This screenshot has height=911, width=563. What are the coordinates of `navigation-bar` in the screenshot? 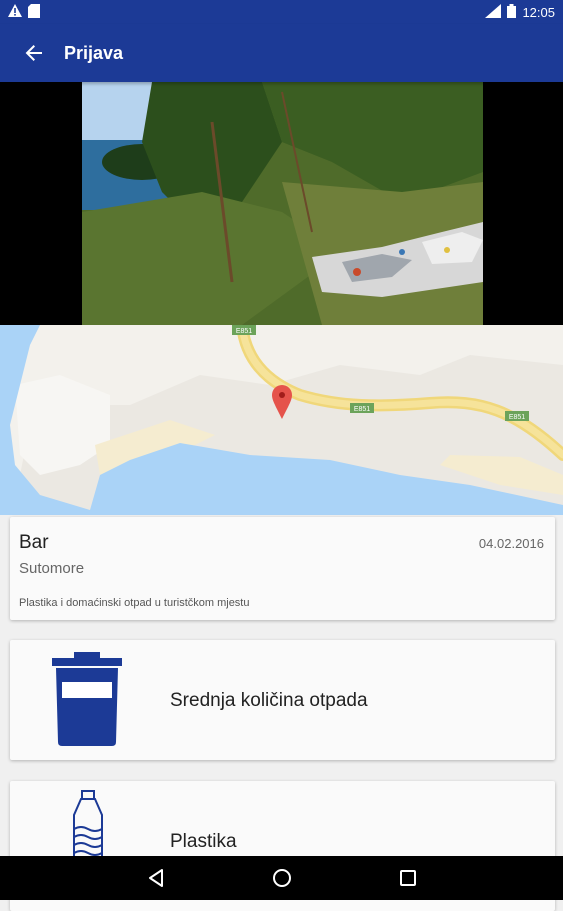 It's located at (281, 878).